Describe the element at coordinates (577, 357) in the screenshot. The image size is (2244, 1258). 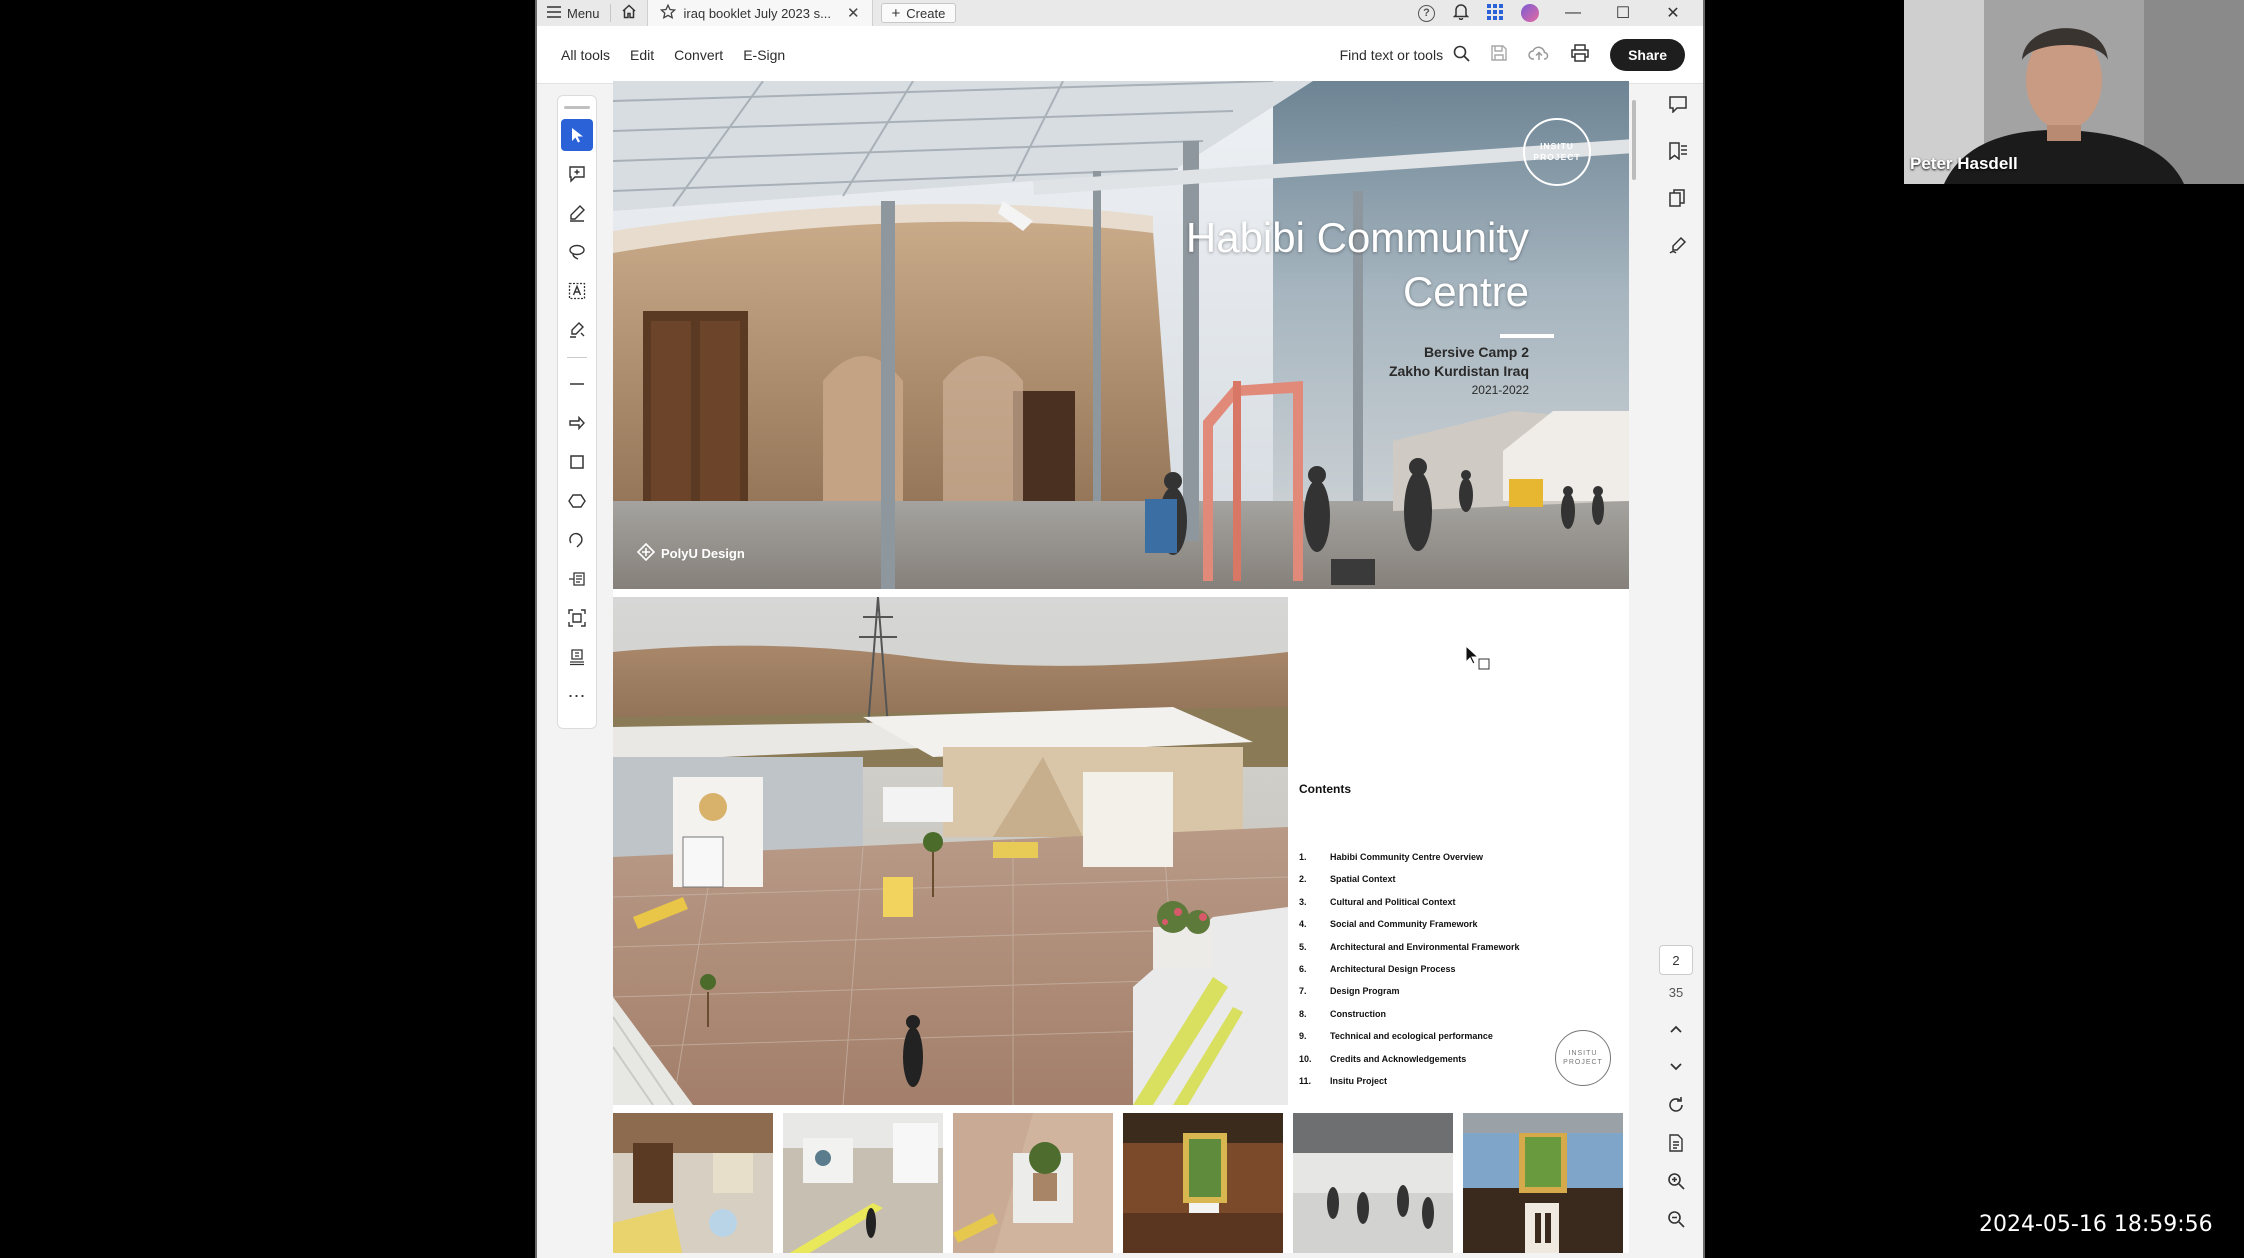
I see `divider` at that location.